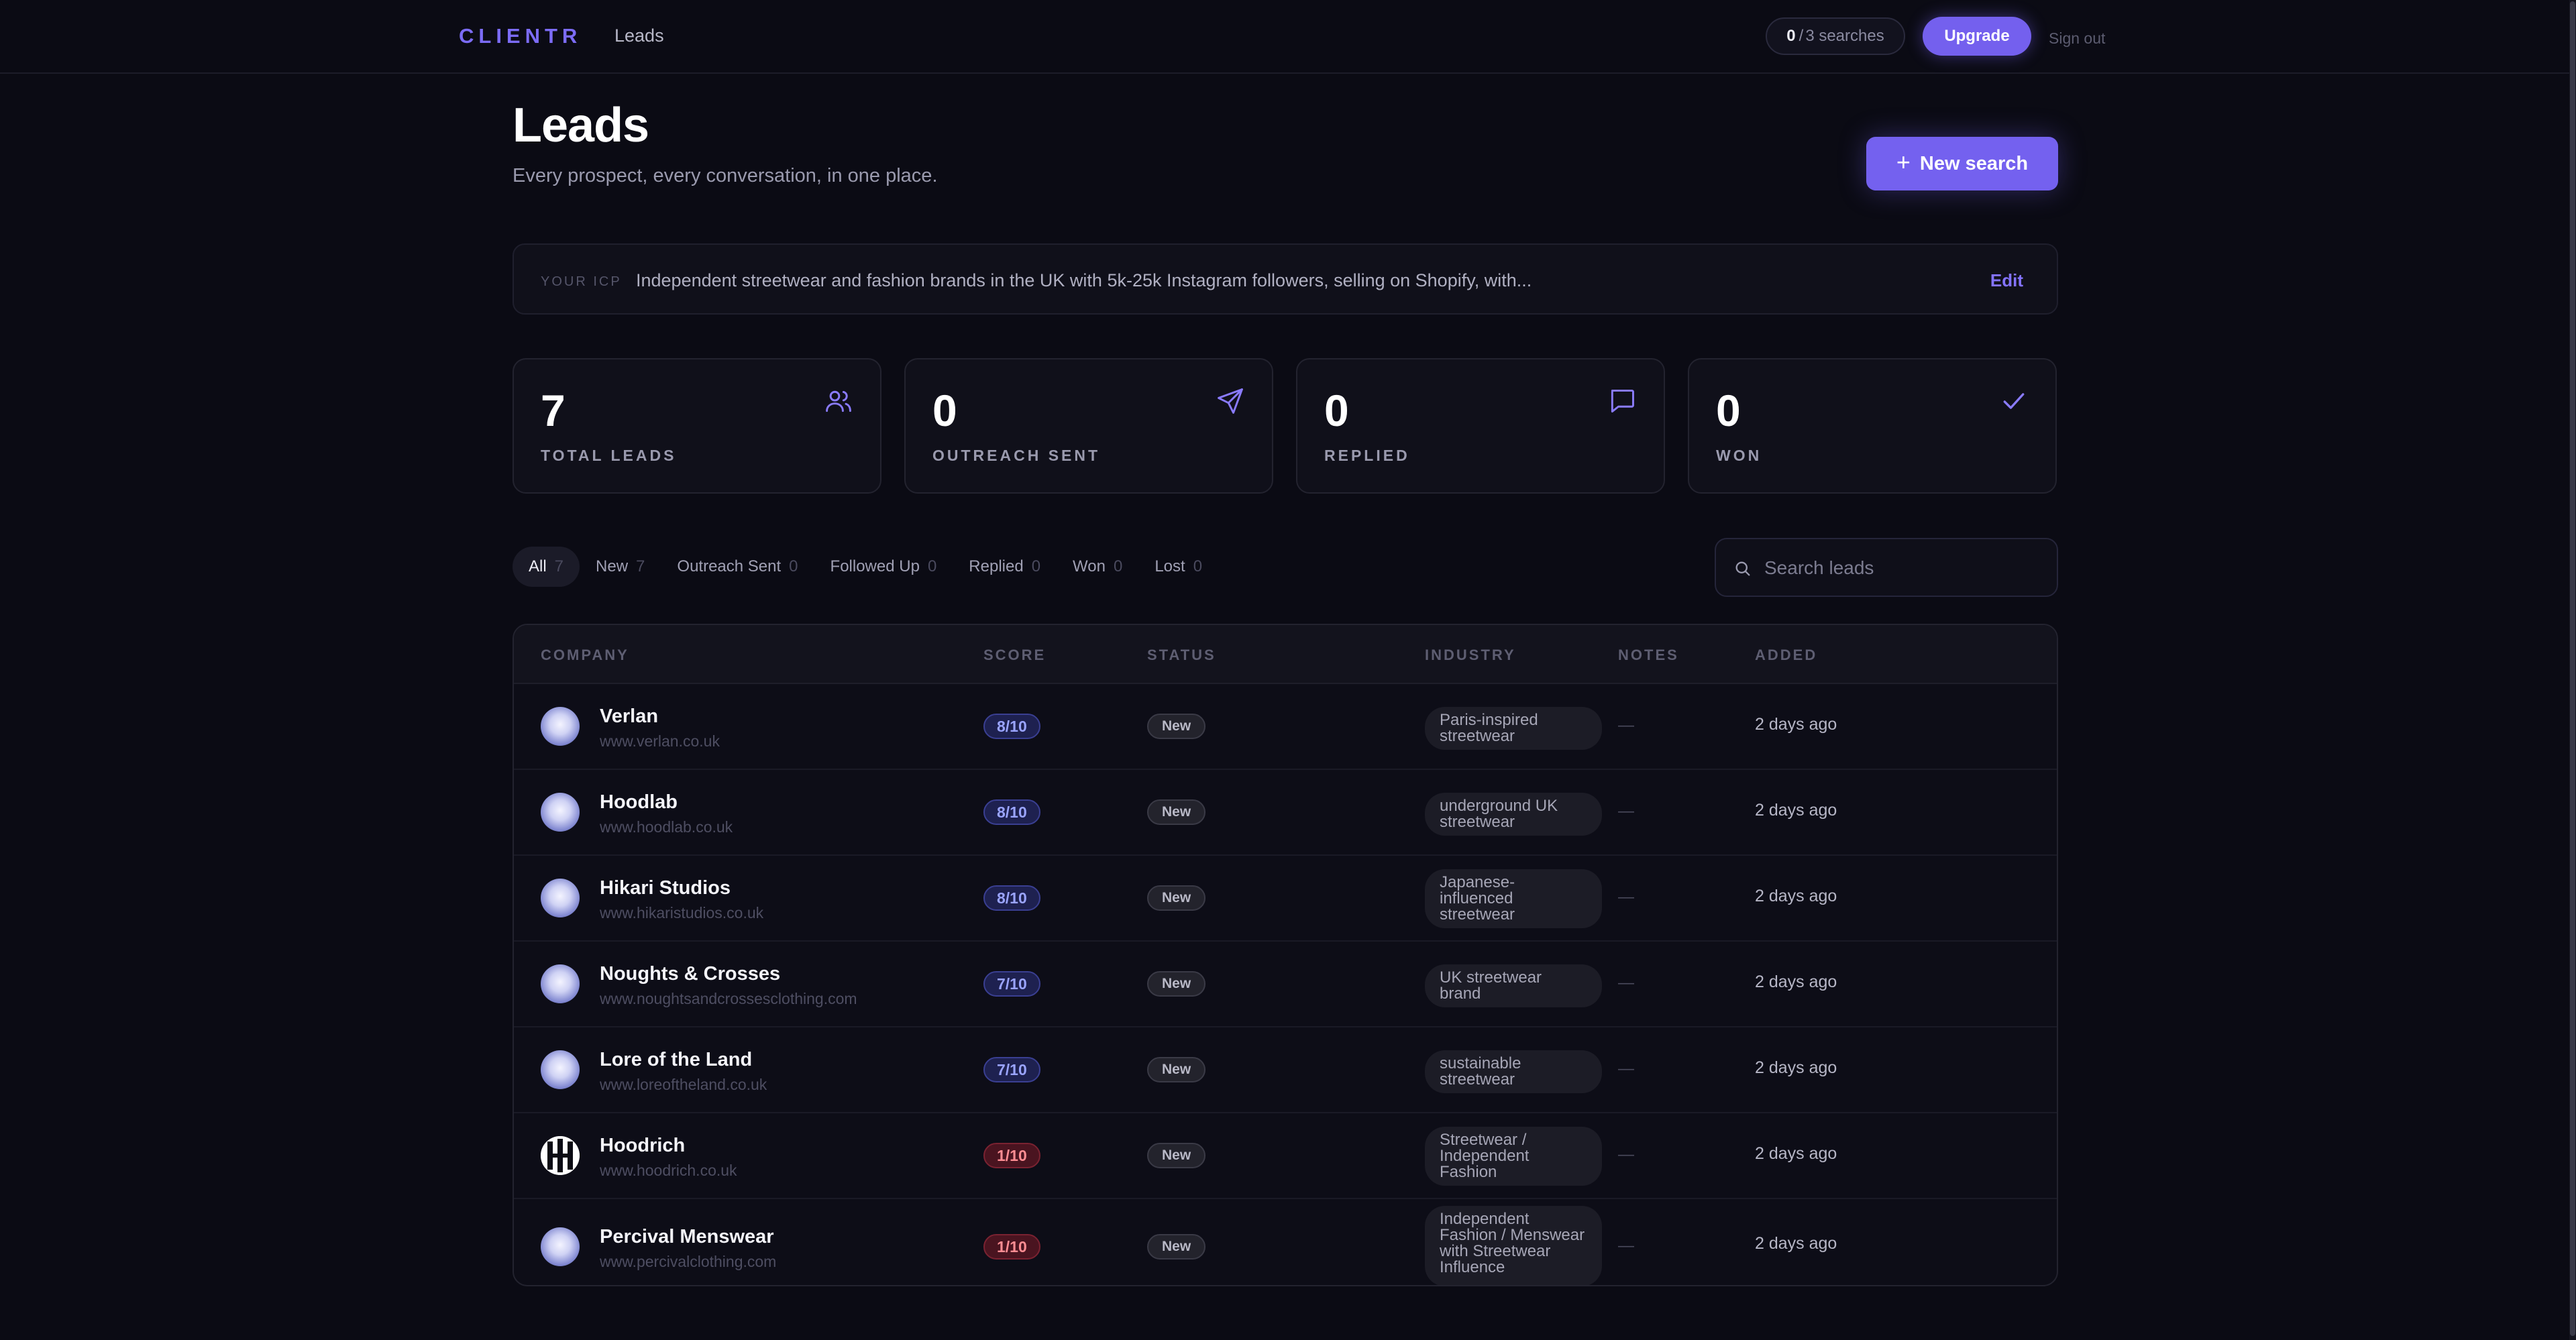 Image resolution: width=2576 pixels, height=1340 pixels. I want to click on new-search-button: + New search, so click(1962, 163).